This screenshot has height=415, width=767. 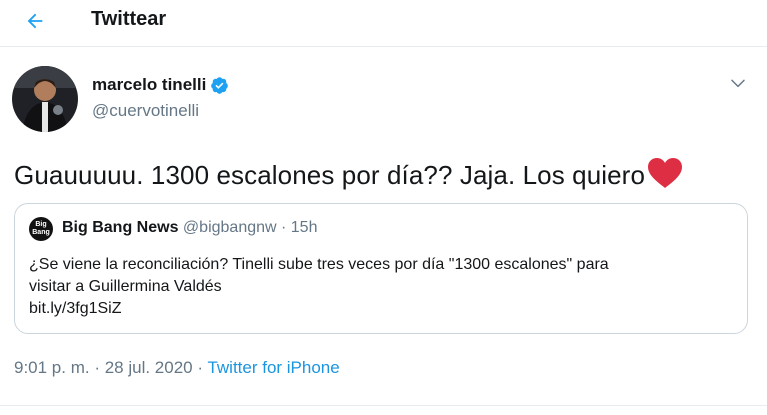 What do you see at coordinates (149, 84) in the screenshot?
I see `author-name-text: marcelo tinelli` at bounding box center [149, 84].